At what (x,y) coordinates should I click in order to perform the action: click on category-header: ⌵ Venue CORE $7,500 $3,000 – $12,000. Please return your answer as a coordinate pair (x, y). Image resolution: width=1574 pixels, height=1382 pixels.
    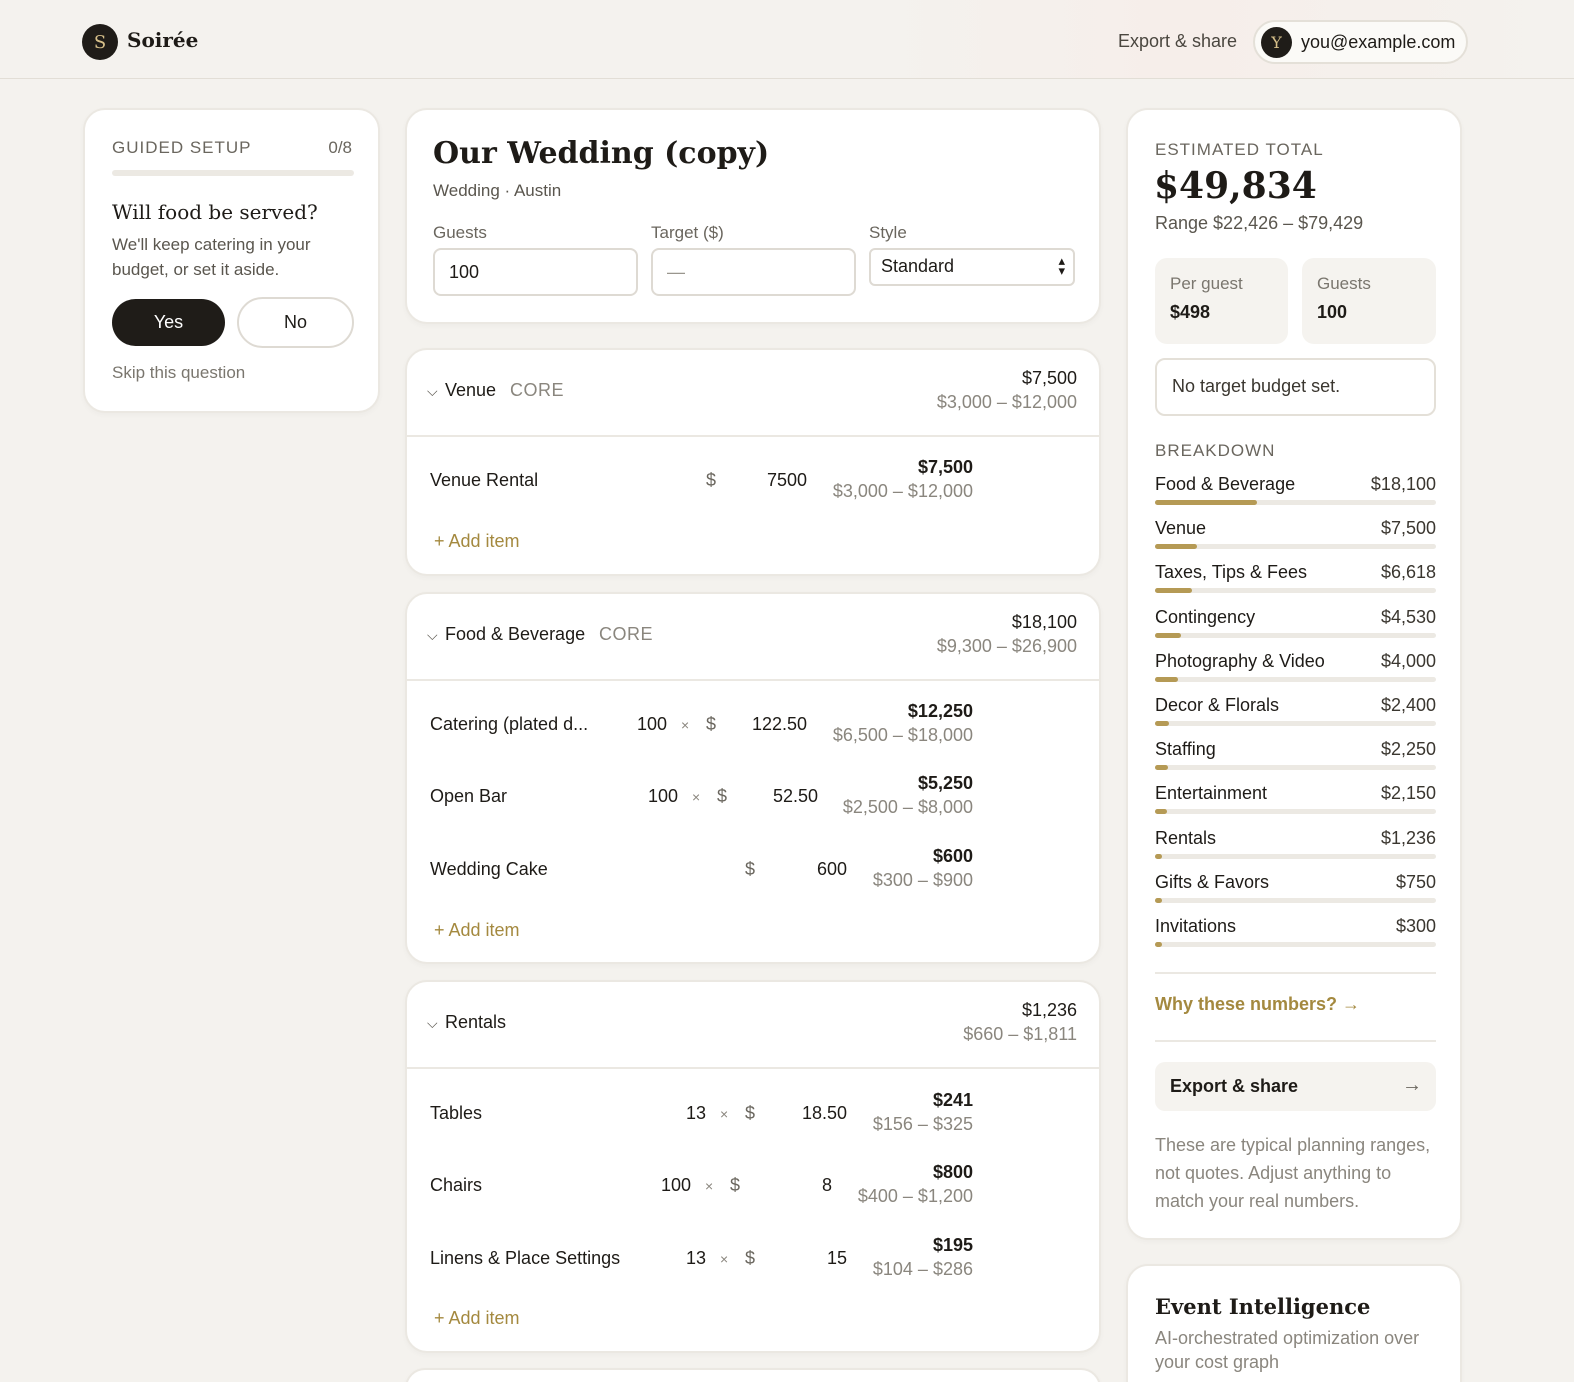
    Looking at the image, I should click on (753, 393).